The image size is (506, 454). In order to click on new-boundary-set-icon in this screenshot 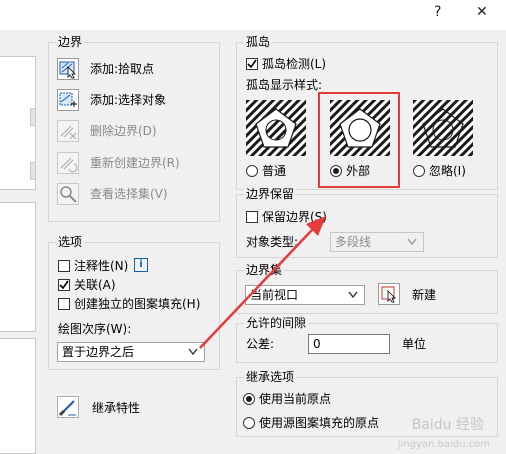, I will do `click(388, 294)`.